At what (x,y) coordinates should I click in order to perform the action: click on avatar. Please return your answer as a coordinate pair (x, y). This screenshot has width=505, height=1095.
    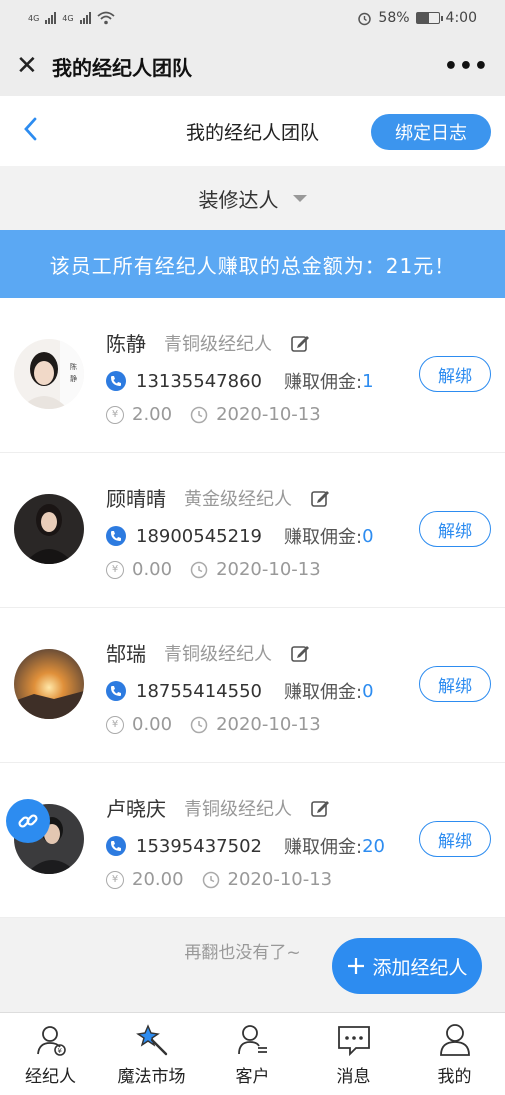
    Looking at the image, I should click on (49, 684).